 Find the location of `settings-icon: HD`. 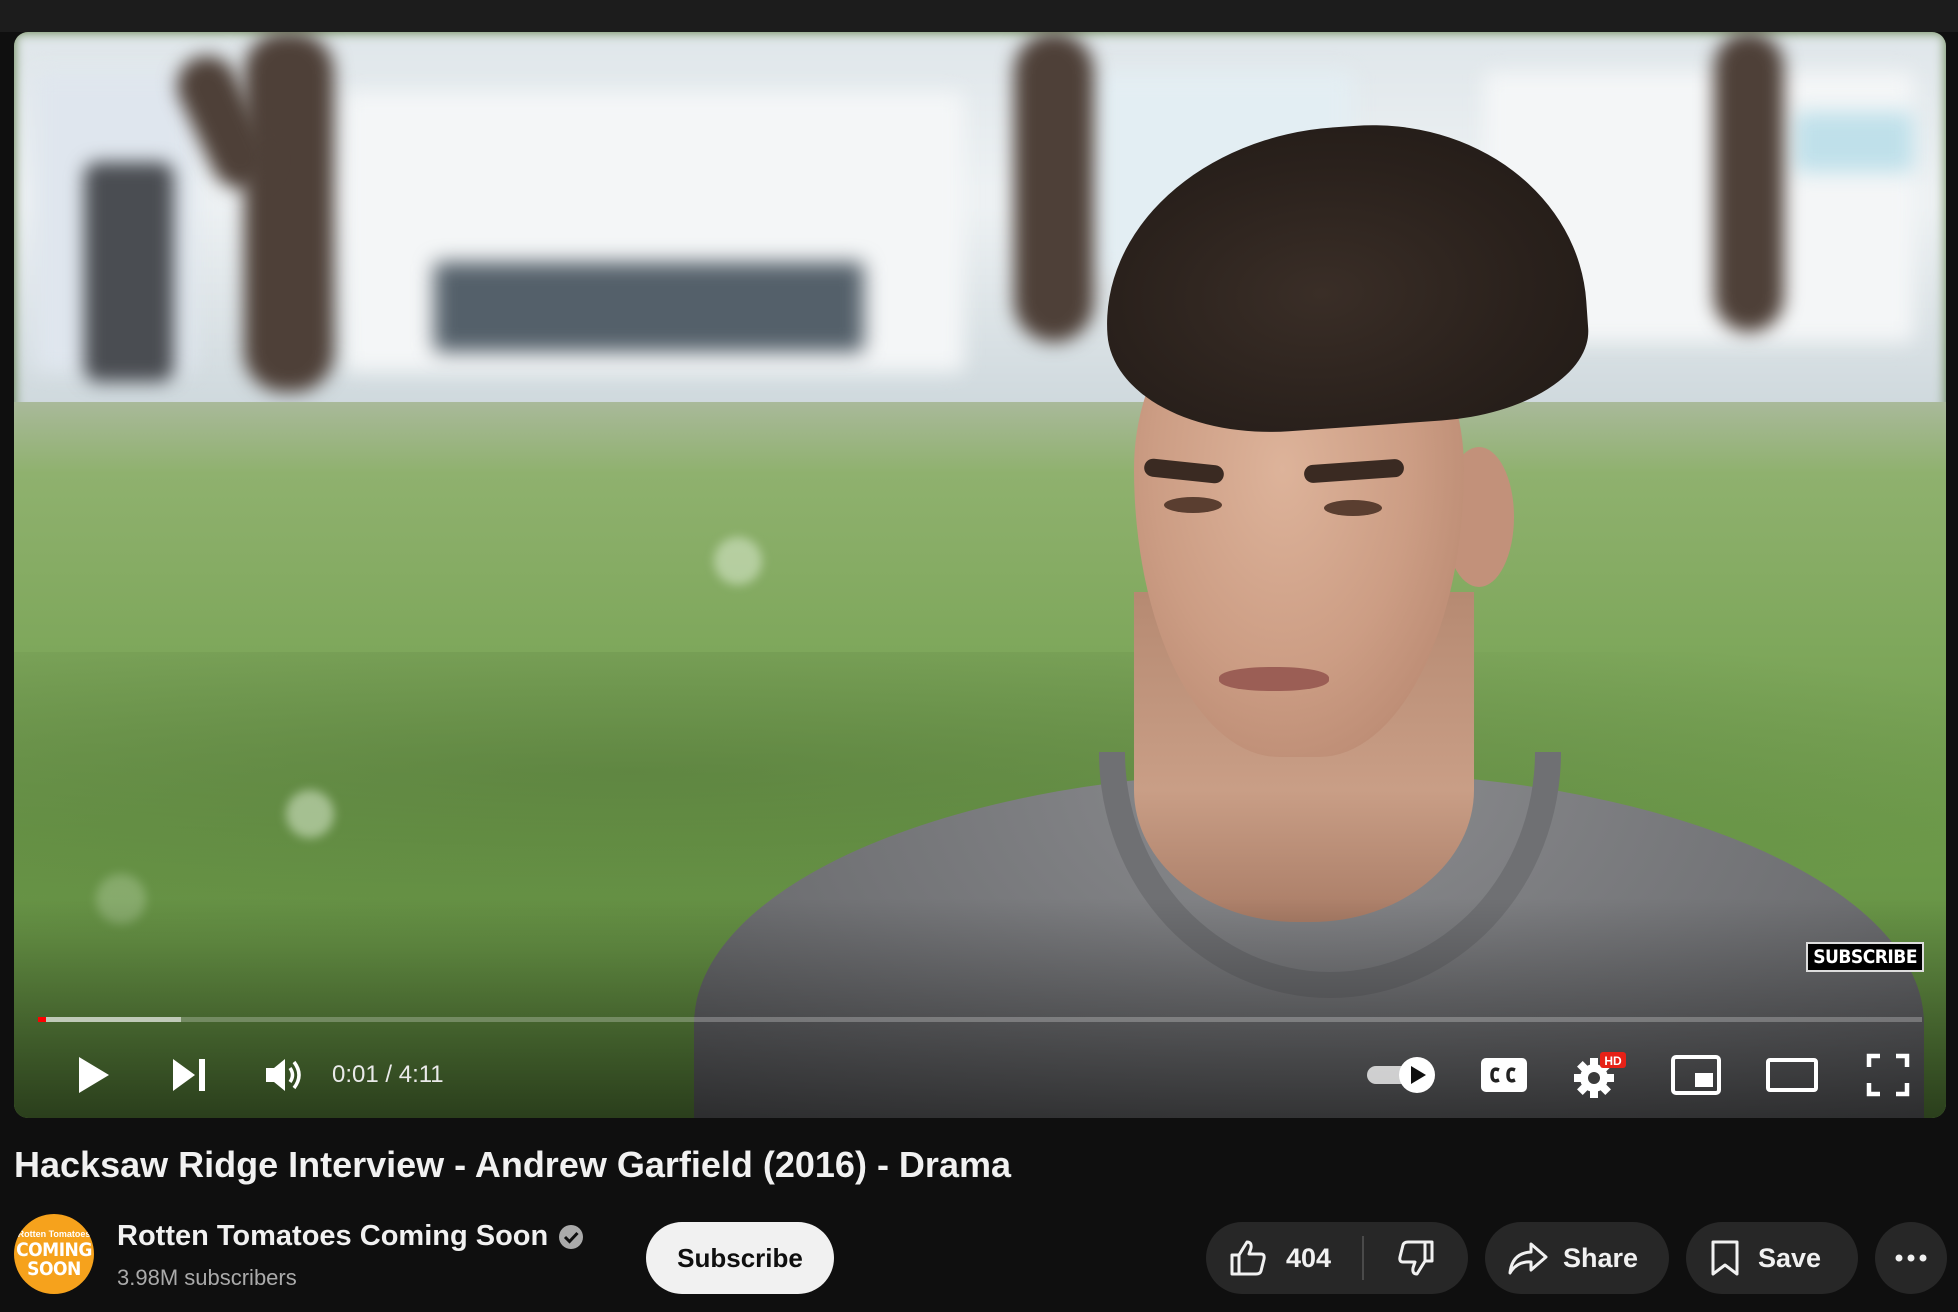

settings-icon: HD is located at coordinates (1600, 1075).